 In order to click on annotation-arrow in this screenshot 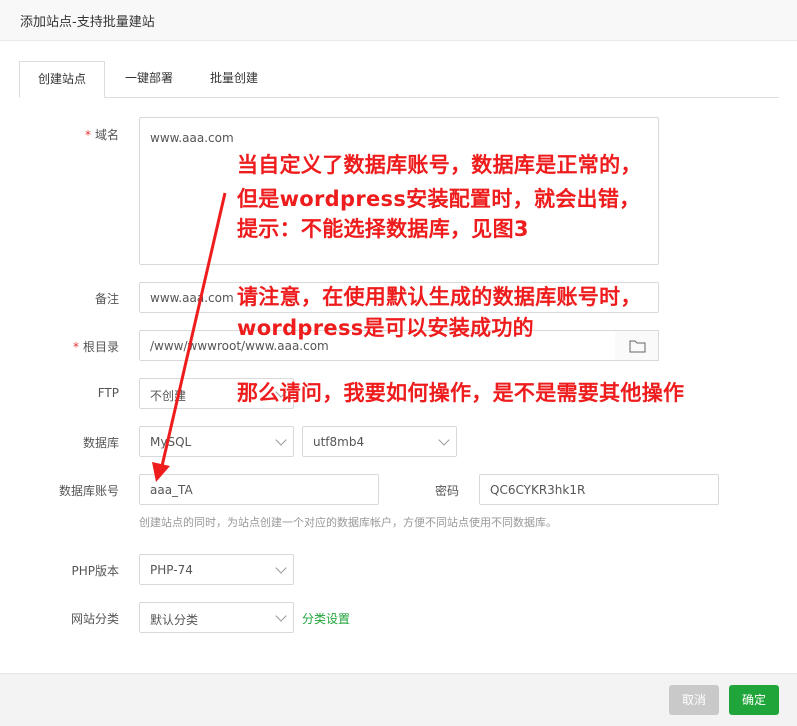, I will do `click(189, 337)`.